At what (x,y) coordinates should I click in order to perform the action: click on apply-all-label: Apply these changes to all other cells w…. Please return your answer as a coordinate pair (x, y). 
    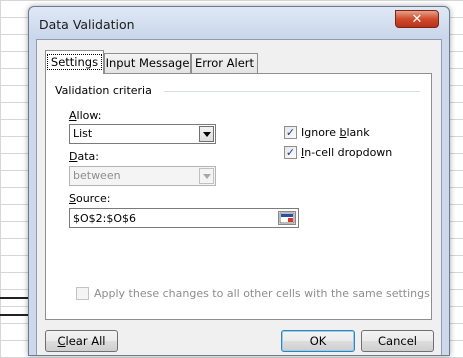
    Looking at the image, I should click on (262, 293).